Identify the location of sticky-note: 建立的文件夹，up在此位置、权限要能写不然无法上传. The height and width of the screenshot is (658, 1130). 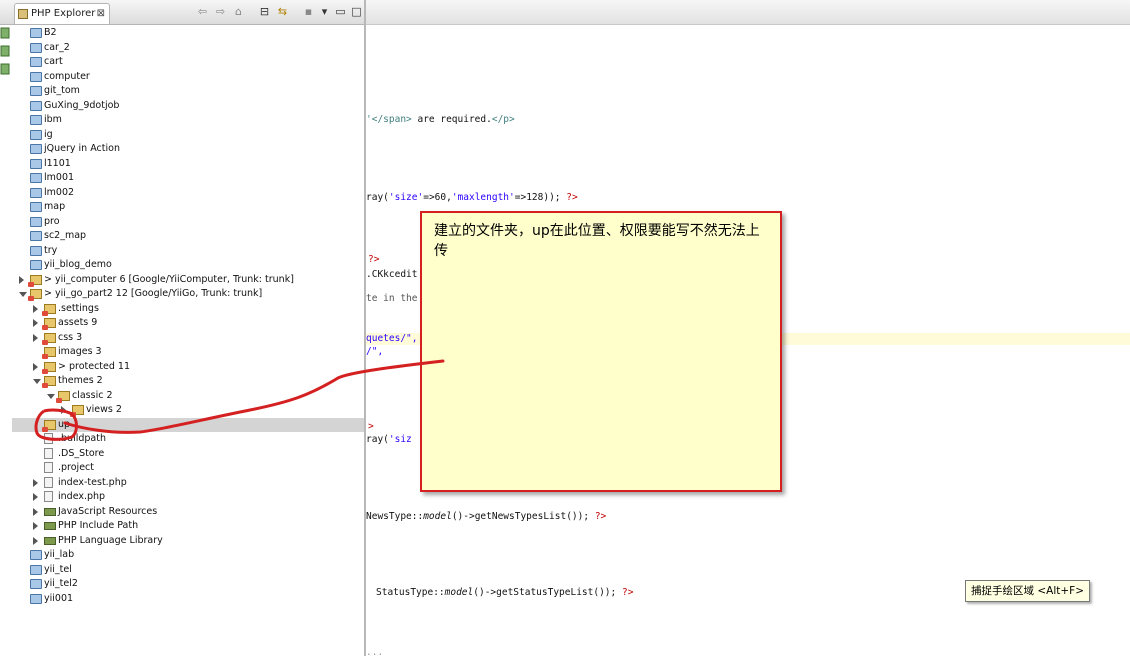
(601, 351).